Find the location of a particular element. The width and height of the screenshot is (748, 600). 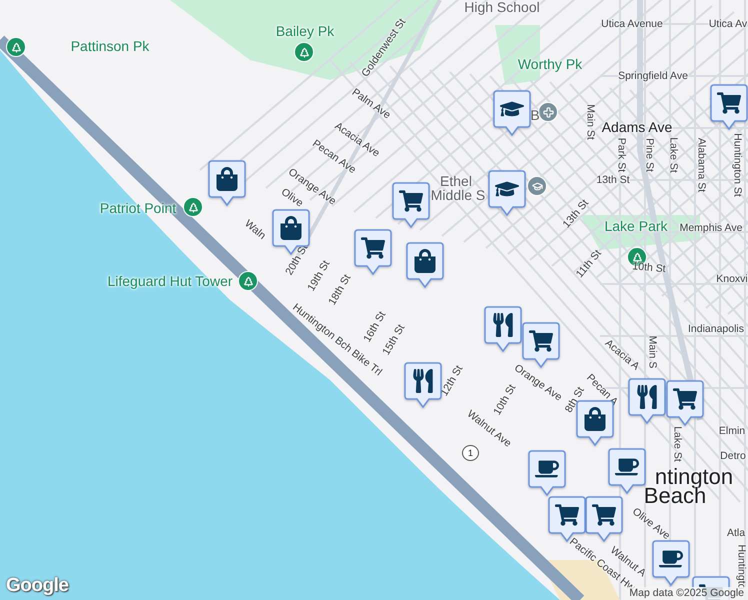

park-label: Bailey Pk is located at coordinates (305, 31).